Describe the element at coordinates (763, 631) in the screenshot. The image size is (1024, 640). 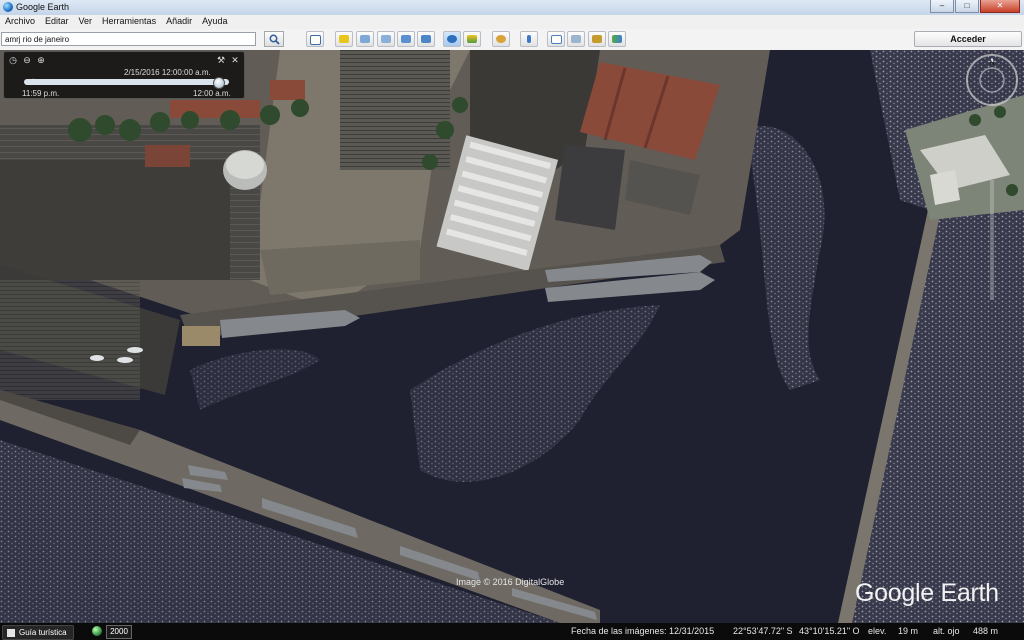
I see `latitude: 22°53'47.72" S` at that location.